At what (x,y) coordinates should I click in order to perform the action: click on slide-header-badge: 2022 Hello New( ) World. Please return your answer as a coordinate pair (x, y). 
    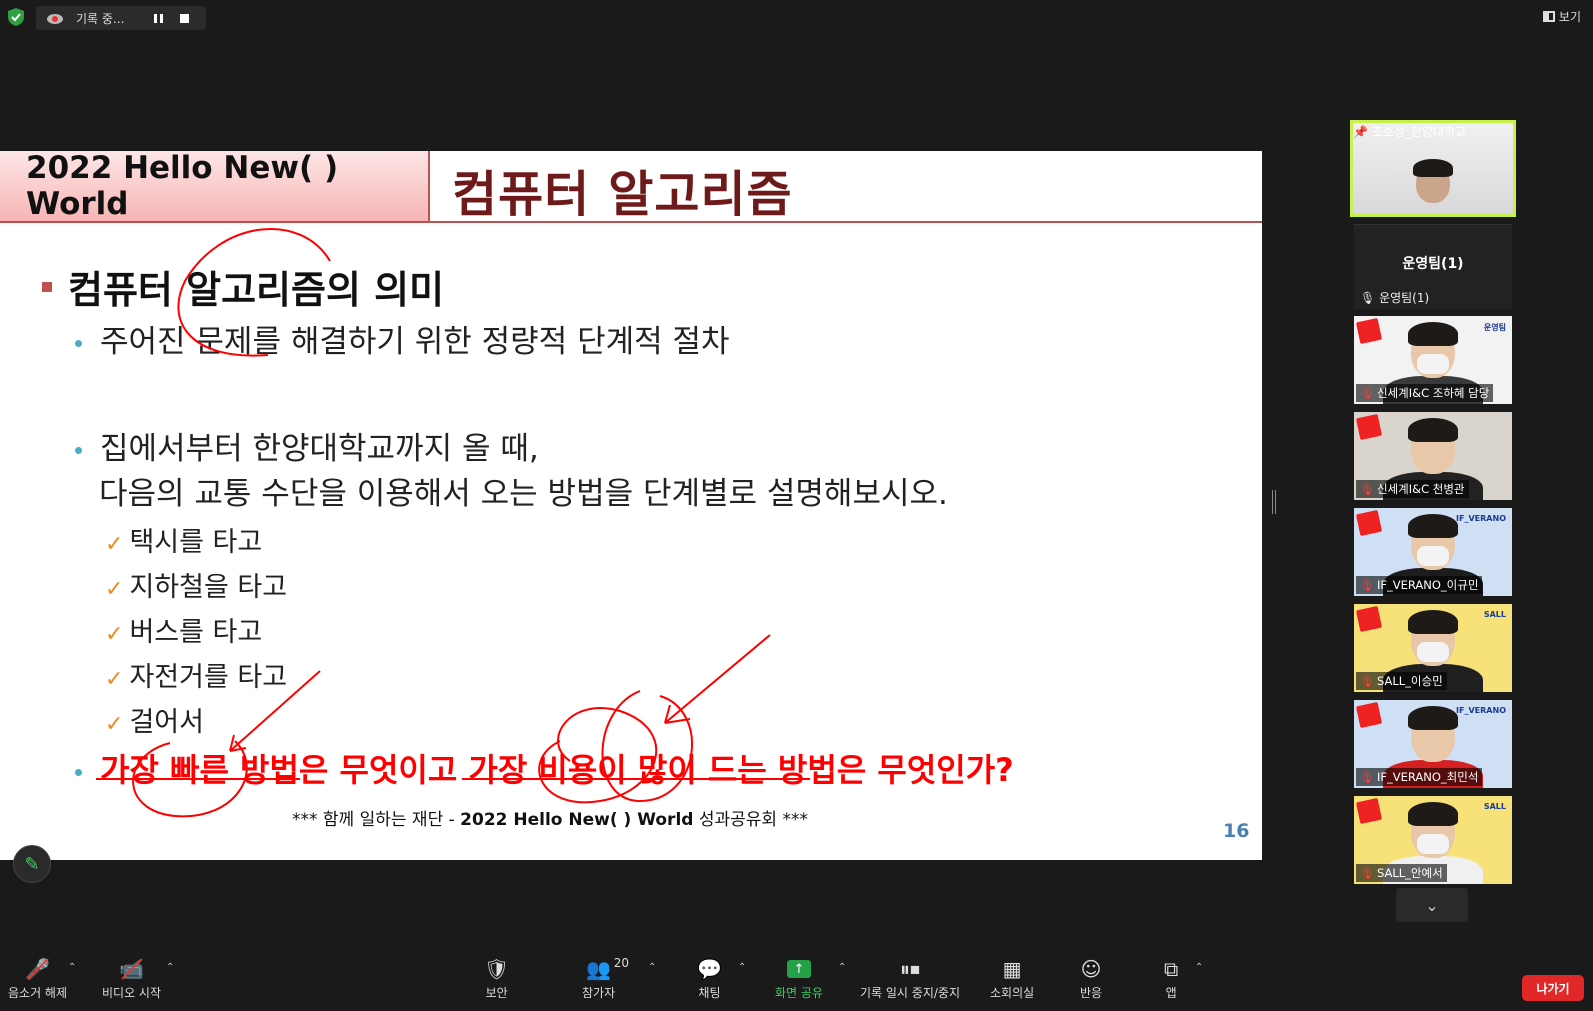
    Looking at the image, I should click on (215, 186).